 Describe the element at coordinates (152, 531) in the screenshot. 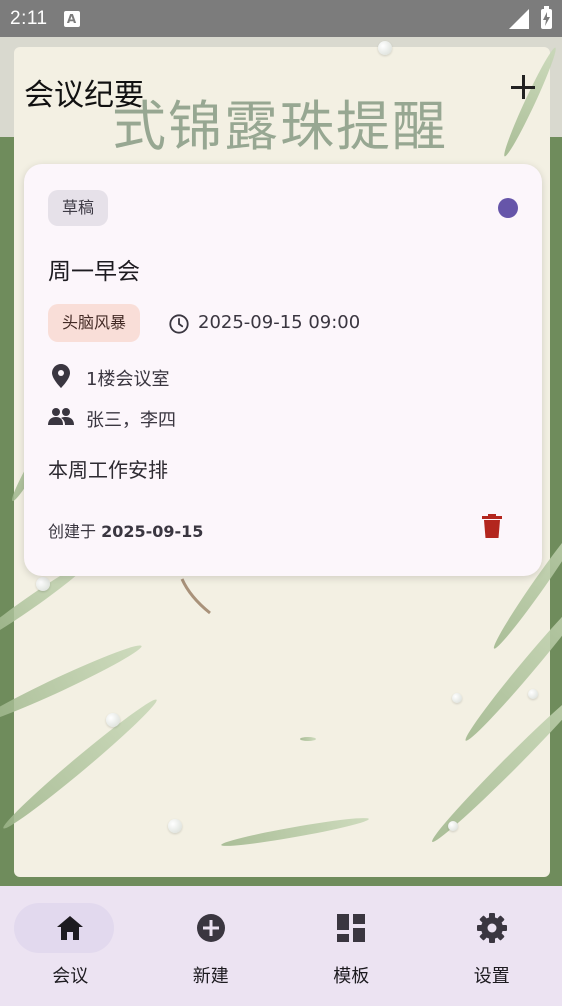

I see `created-date: 2025-09-15` at that location.